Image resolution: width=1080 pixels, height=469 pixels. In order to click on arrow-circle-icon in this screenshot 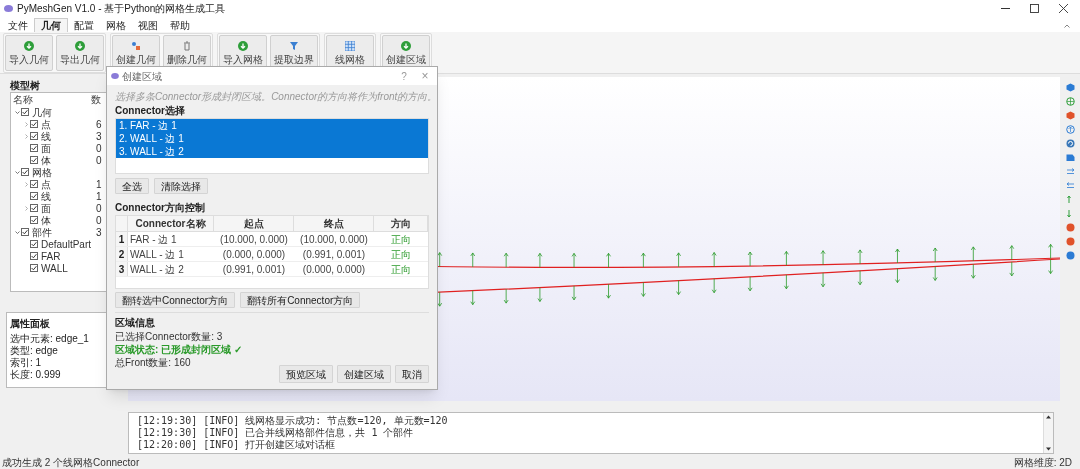, I will do `click(1070, 129)`.